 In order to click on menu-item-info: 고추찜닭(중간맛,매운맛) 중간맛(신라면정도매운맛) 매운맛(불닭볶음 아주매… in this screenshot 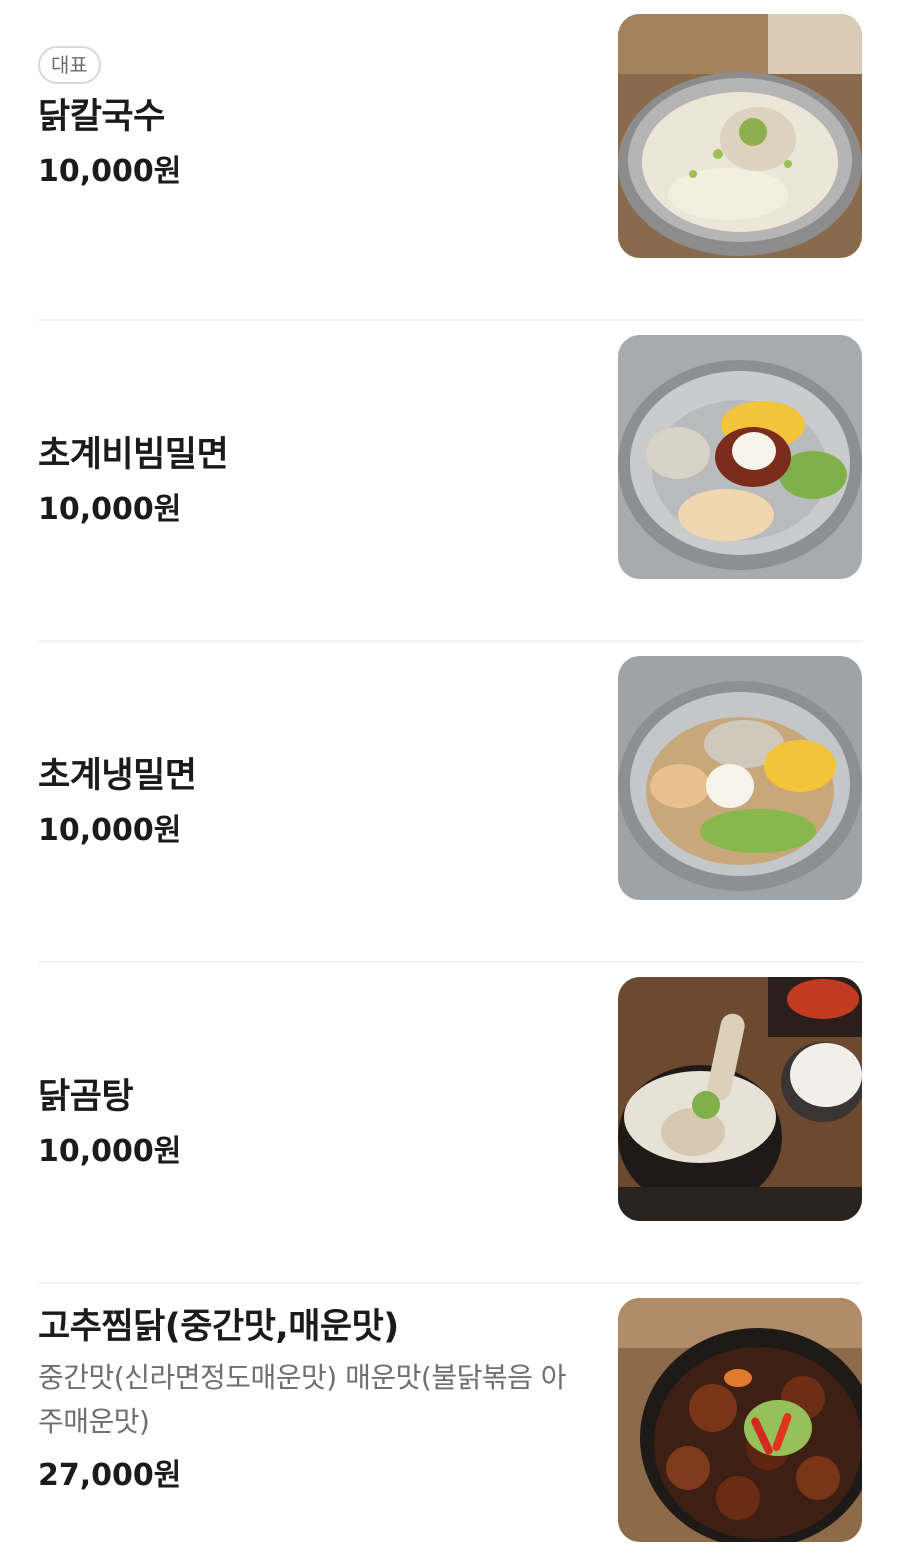, I will do `click(310, 1422)`.